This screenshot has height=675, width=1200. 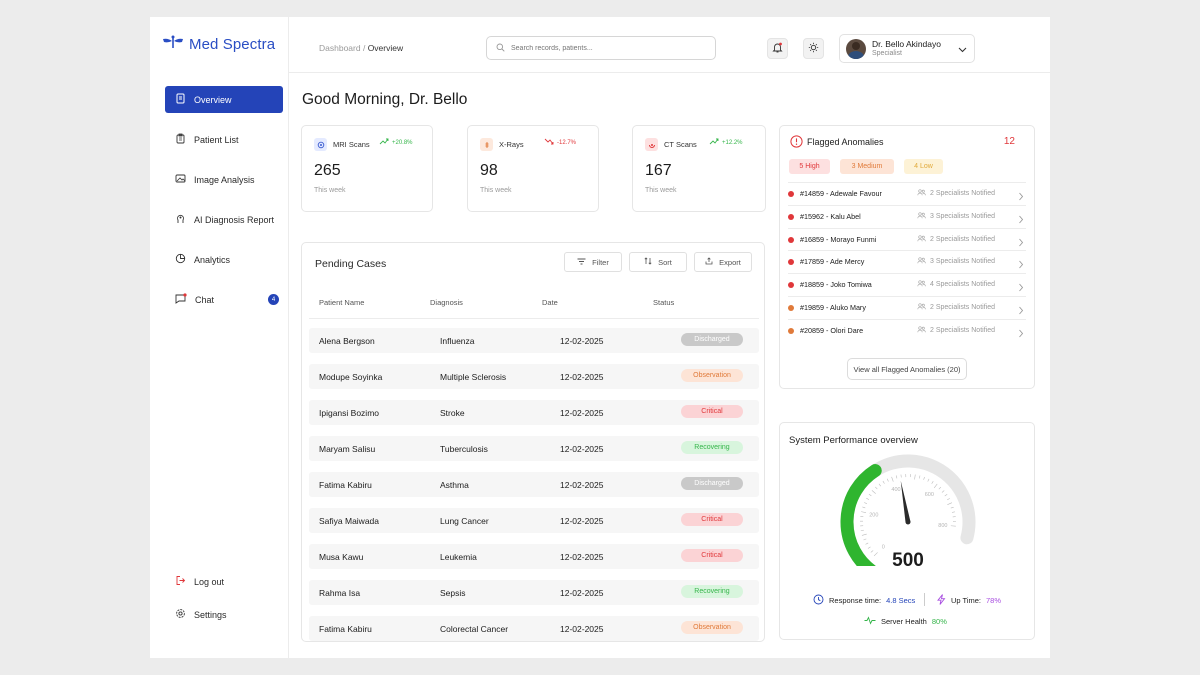 I want to click on anomaly-label: #17859 - Ade Mercy, so click(x=832, y=262).